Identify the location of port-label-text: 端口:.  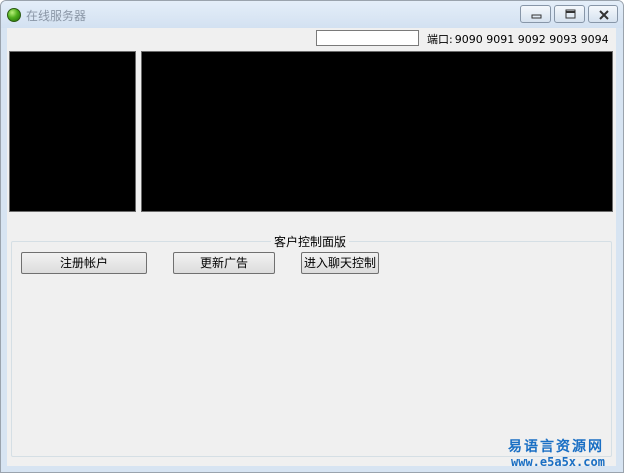
(440, 39).